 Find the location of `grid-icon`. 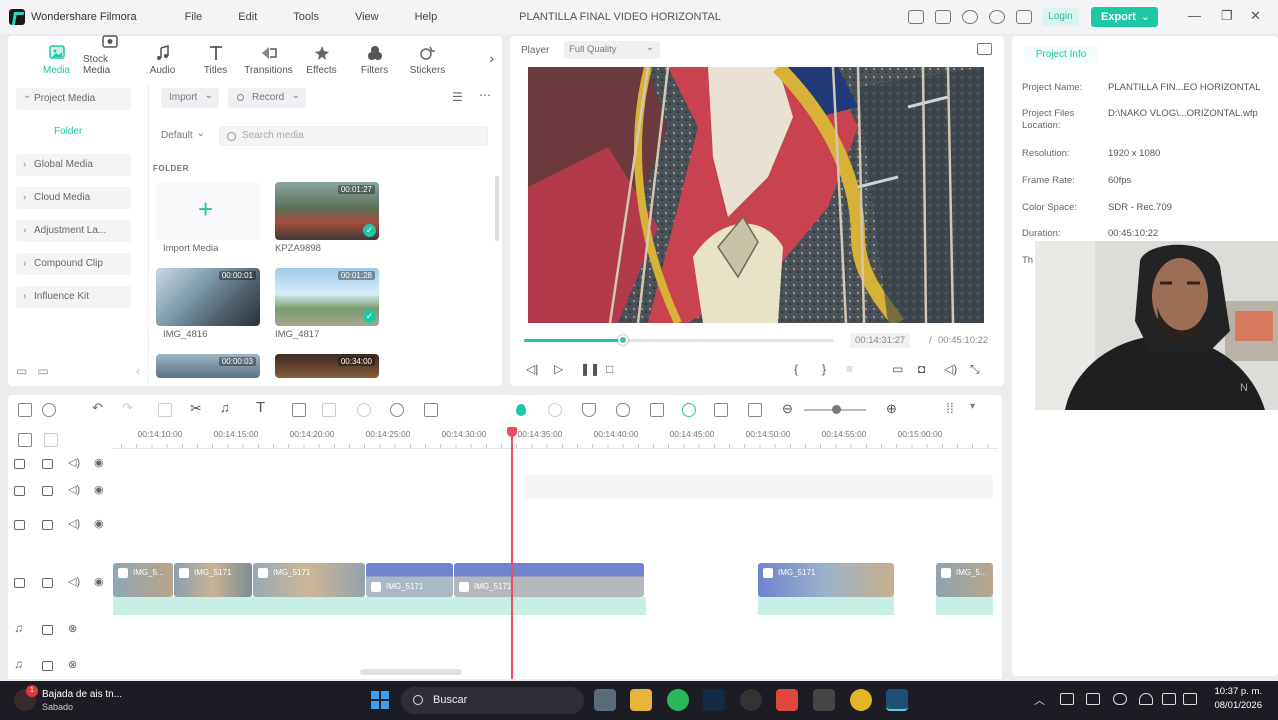

grid-icon is located at coordinates (1024, 17).